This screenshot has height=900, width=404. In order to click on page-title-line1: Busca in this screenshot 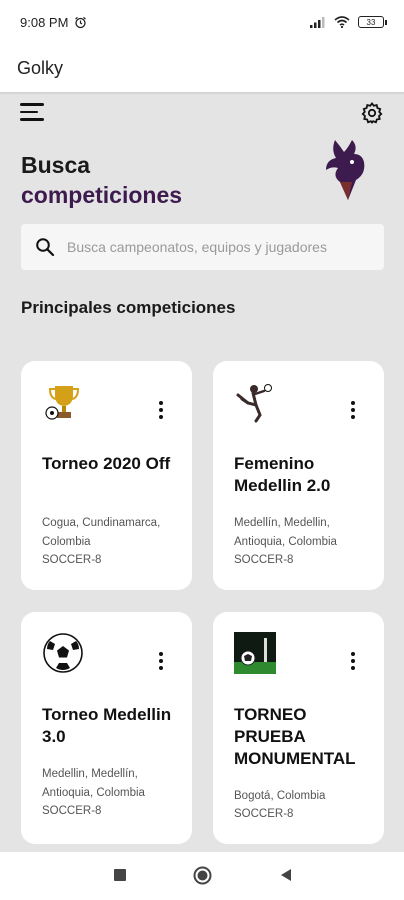, I will do `click(56, 165)`.